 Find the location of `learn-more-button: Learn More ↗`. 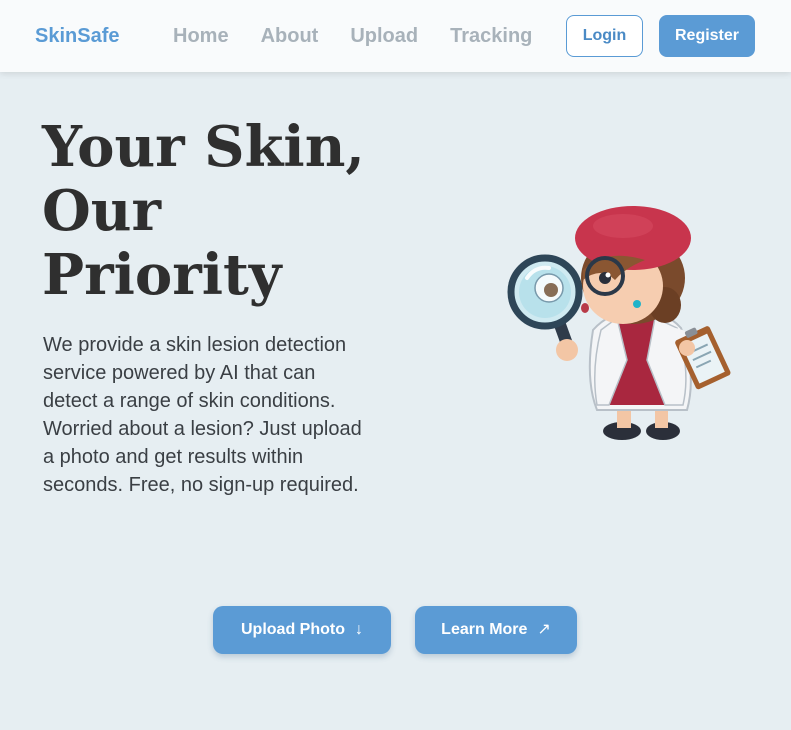

learn-more-button: Learn More ↗ is located at coordinates (496, 630).